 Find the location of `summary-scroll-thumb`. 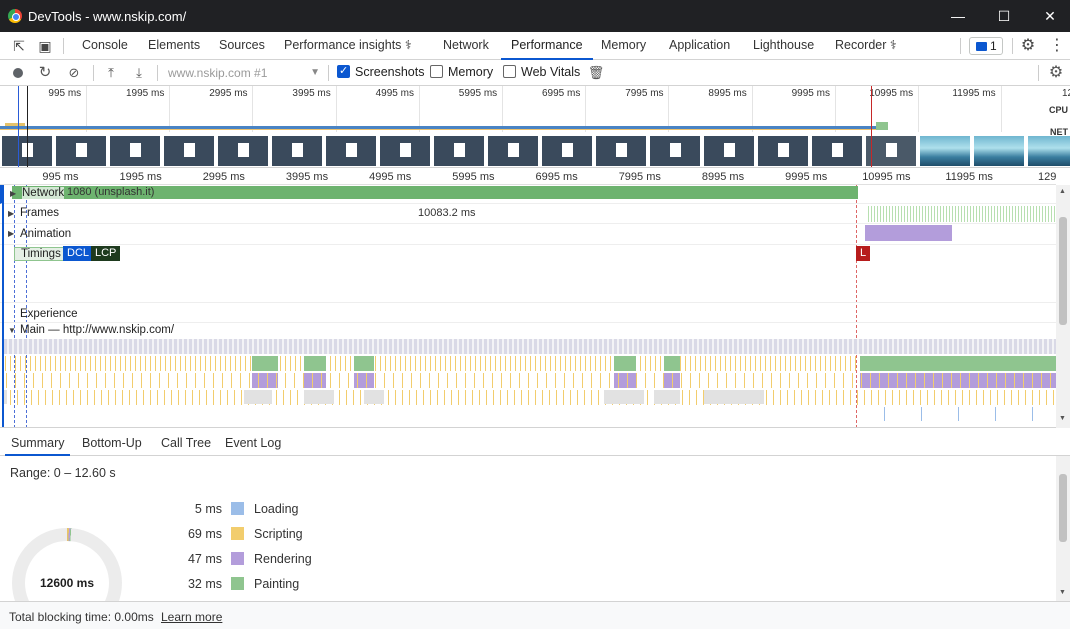

summary-scroll-thumb is located at coordinates (1063, 508).